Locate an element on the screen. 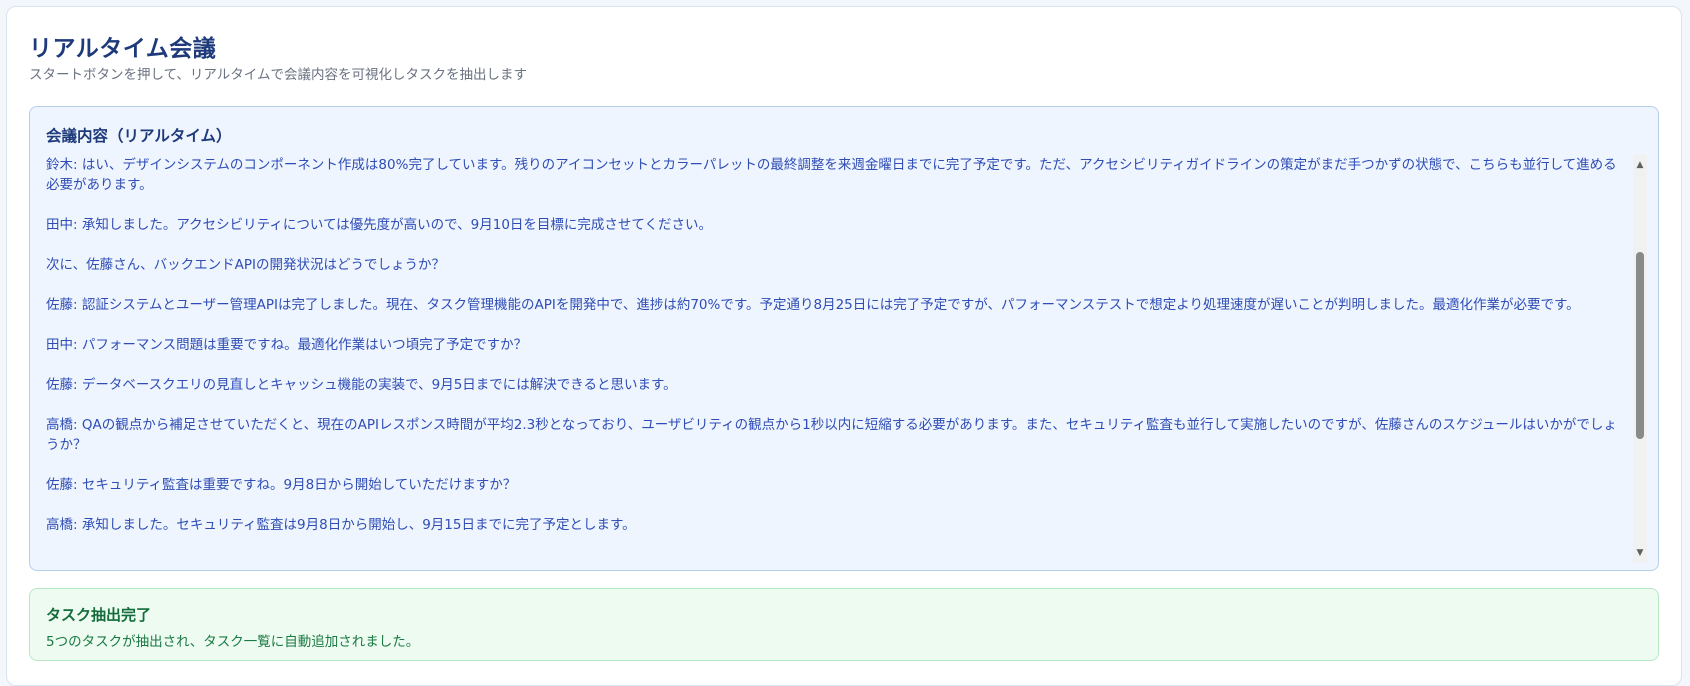  scroll-up-arrow-icon: ▲ is located at coordinates (1640, 165).